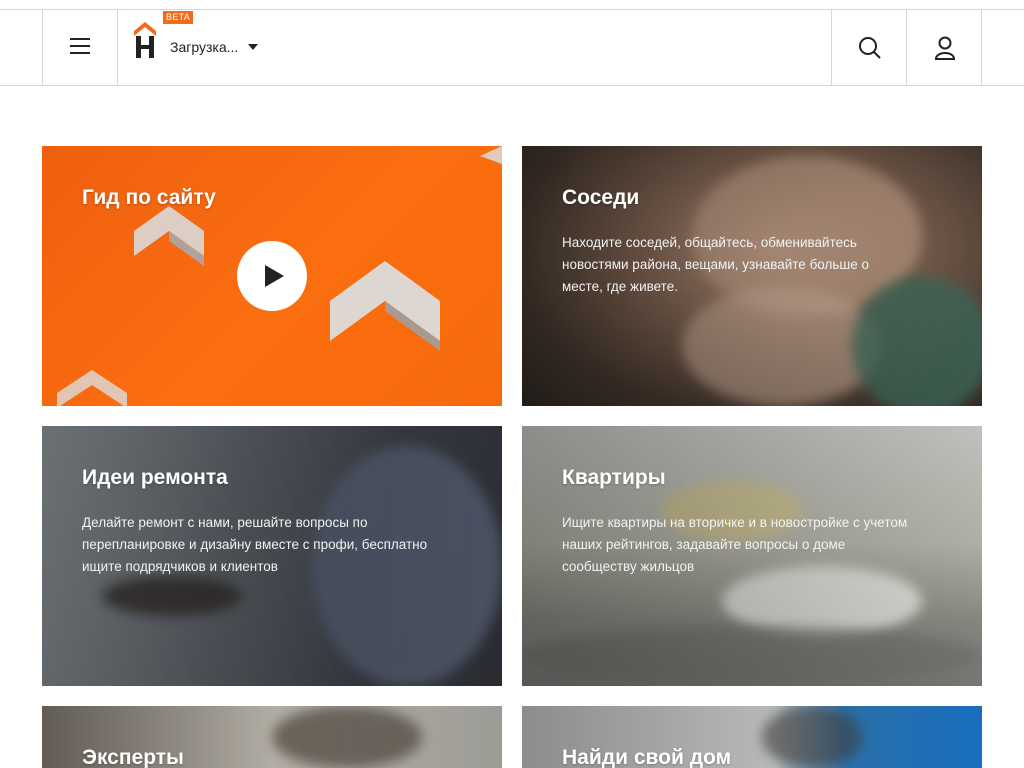 The width and height of the screenshot is (1024, 768). Describe the element at coordinates (253, 47) in the screenshot. I see `chevron-down-icon` at that location.